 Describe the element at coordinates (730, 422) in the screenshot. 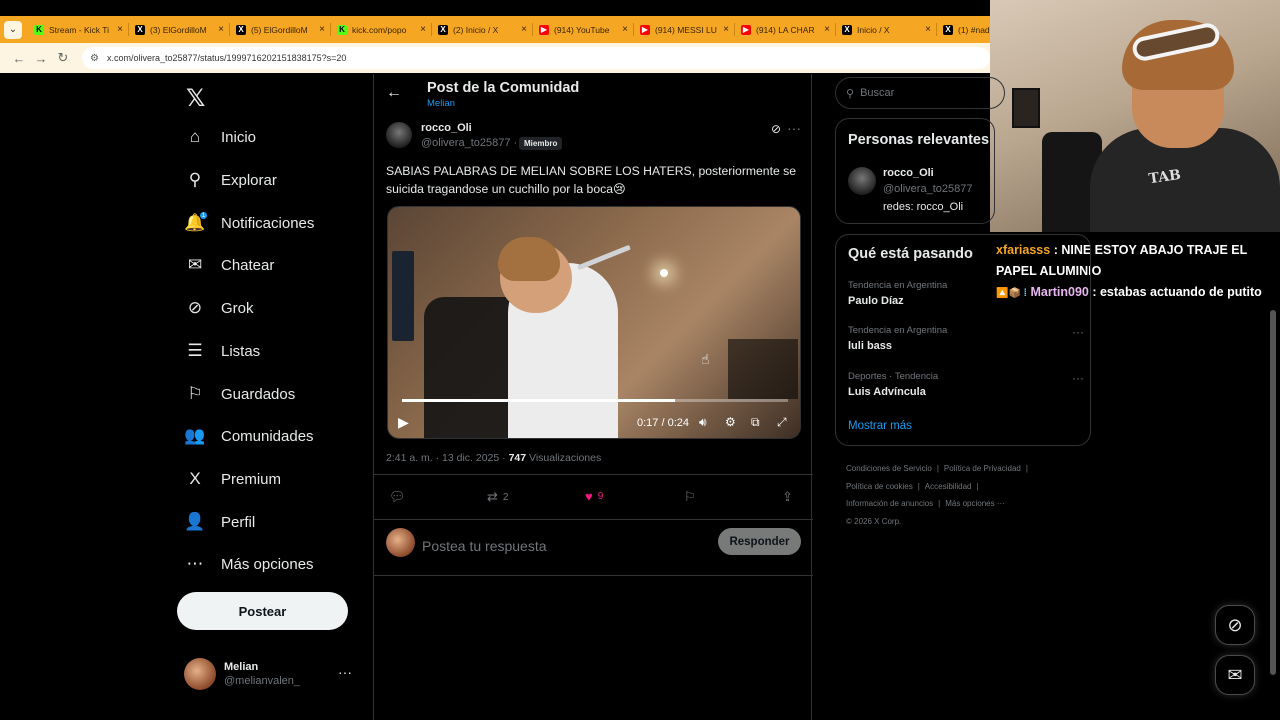

I see `settings-gear-icon: ⚙` at that location.